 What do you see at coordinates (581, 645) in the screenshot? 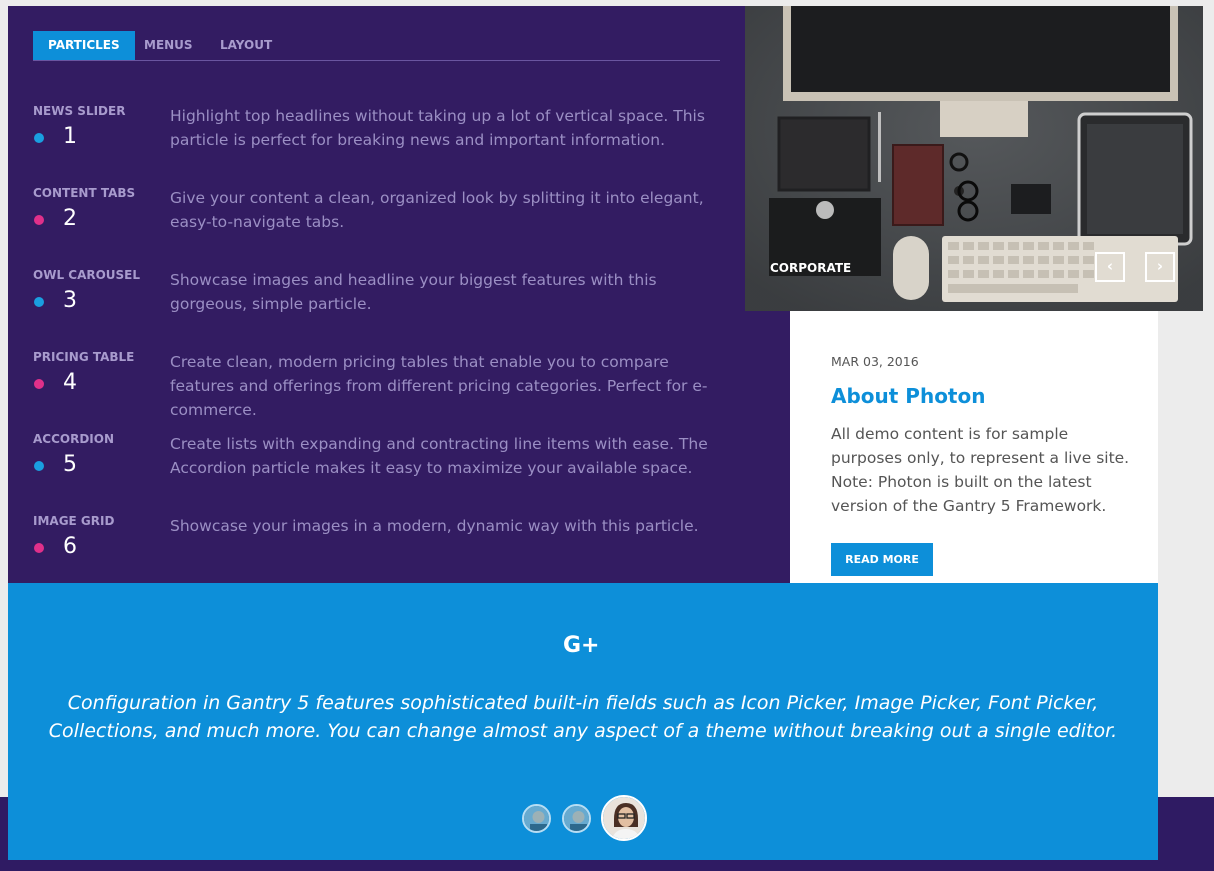
I see `google-plus-icon: G+` at bounding box center [581, 645].